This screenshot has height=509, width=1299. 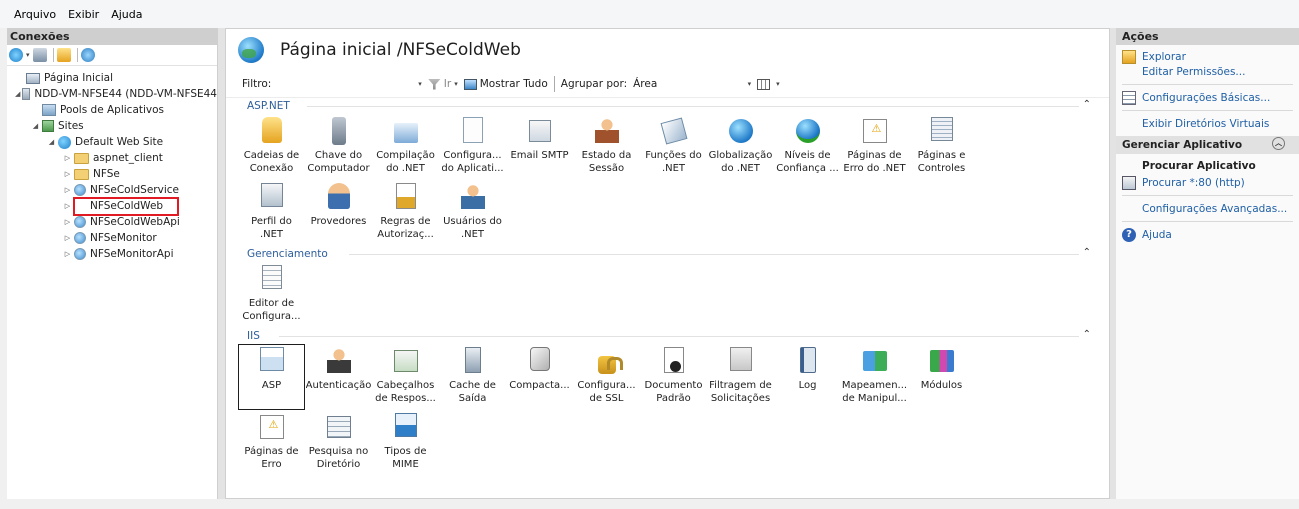 What do you see at coordinates (420, 84) in the screenshot?
I see `filter-dropdown-icon: ▾` at bounding box center [420, 84].